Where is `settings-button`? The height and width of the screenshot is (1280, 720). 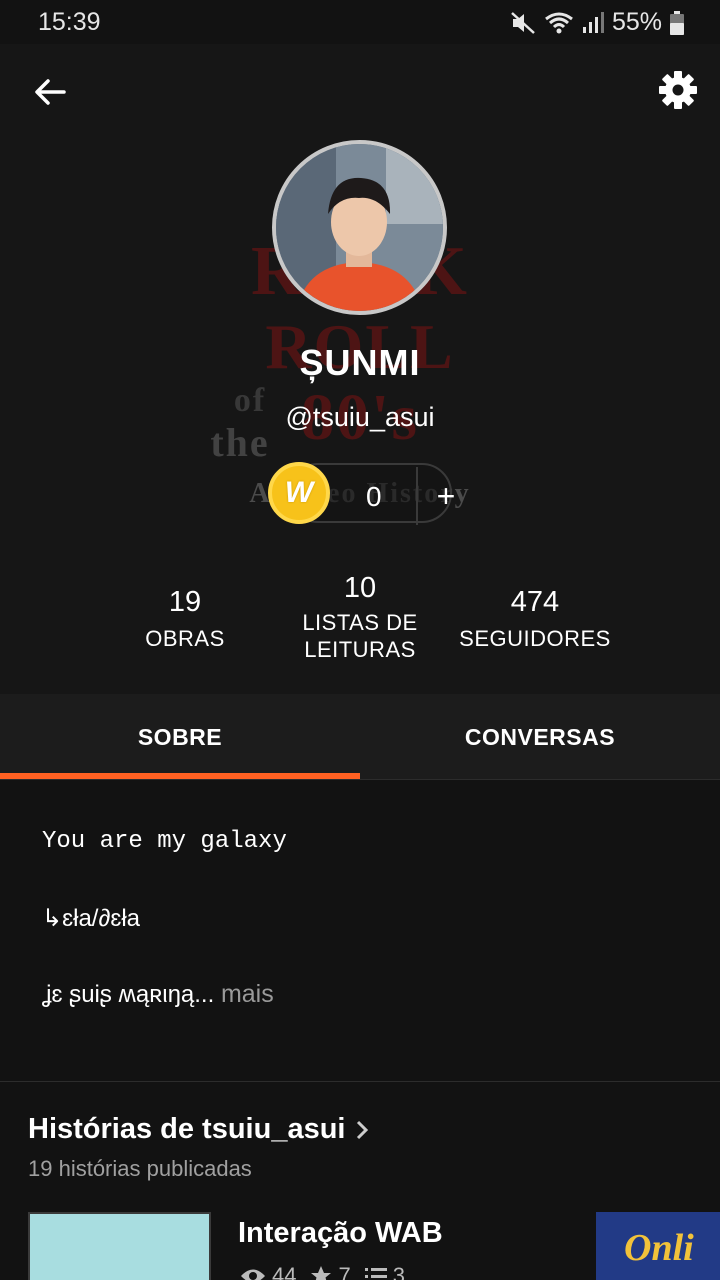
settings-button is located at coordinates (678, 90).